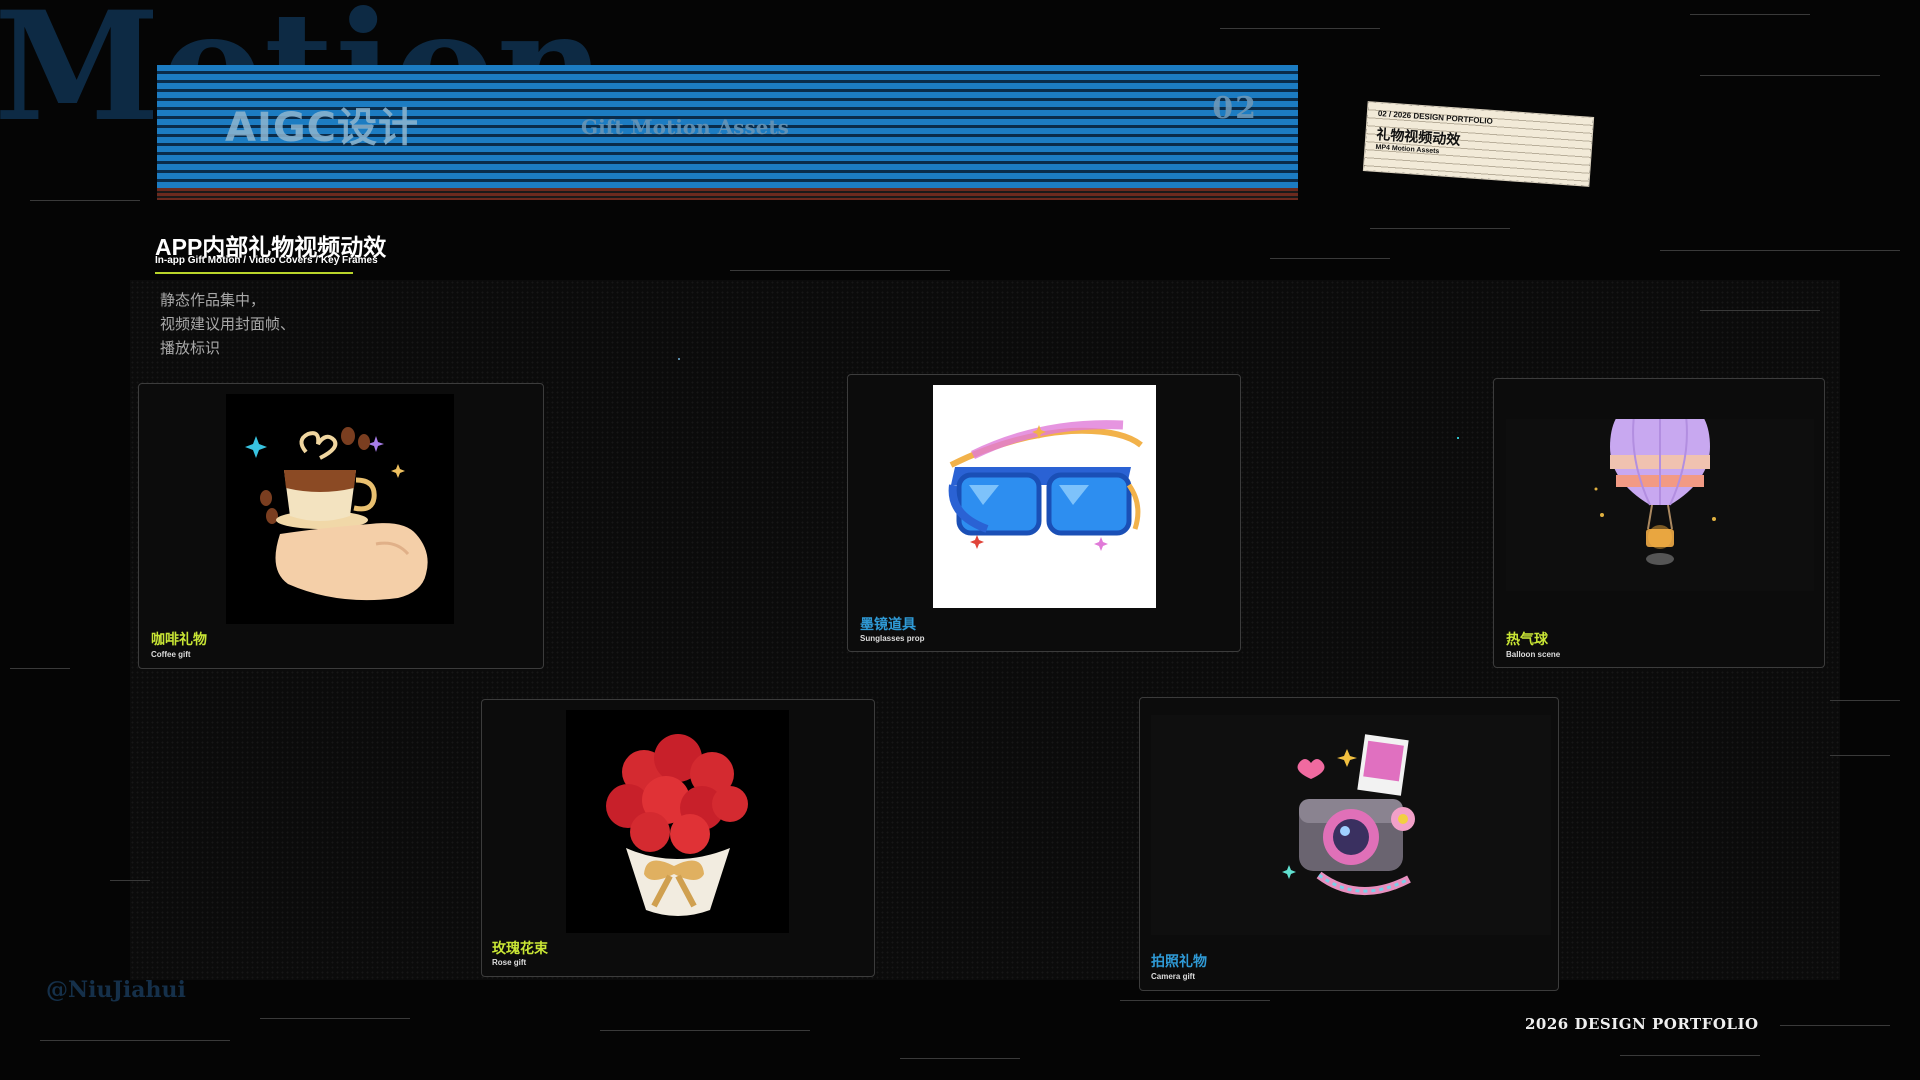 Image resolution: width=1920 pixels, height=1080 pixels. What do you see at coordinates (677, 825) in the screenshot?
I see `rose-bouquet-icon` at bounding box center [677, 825].